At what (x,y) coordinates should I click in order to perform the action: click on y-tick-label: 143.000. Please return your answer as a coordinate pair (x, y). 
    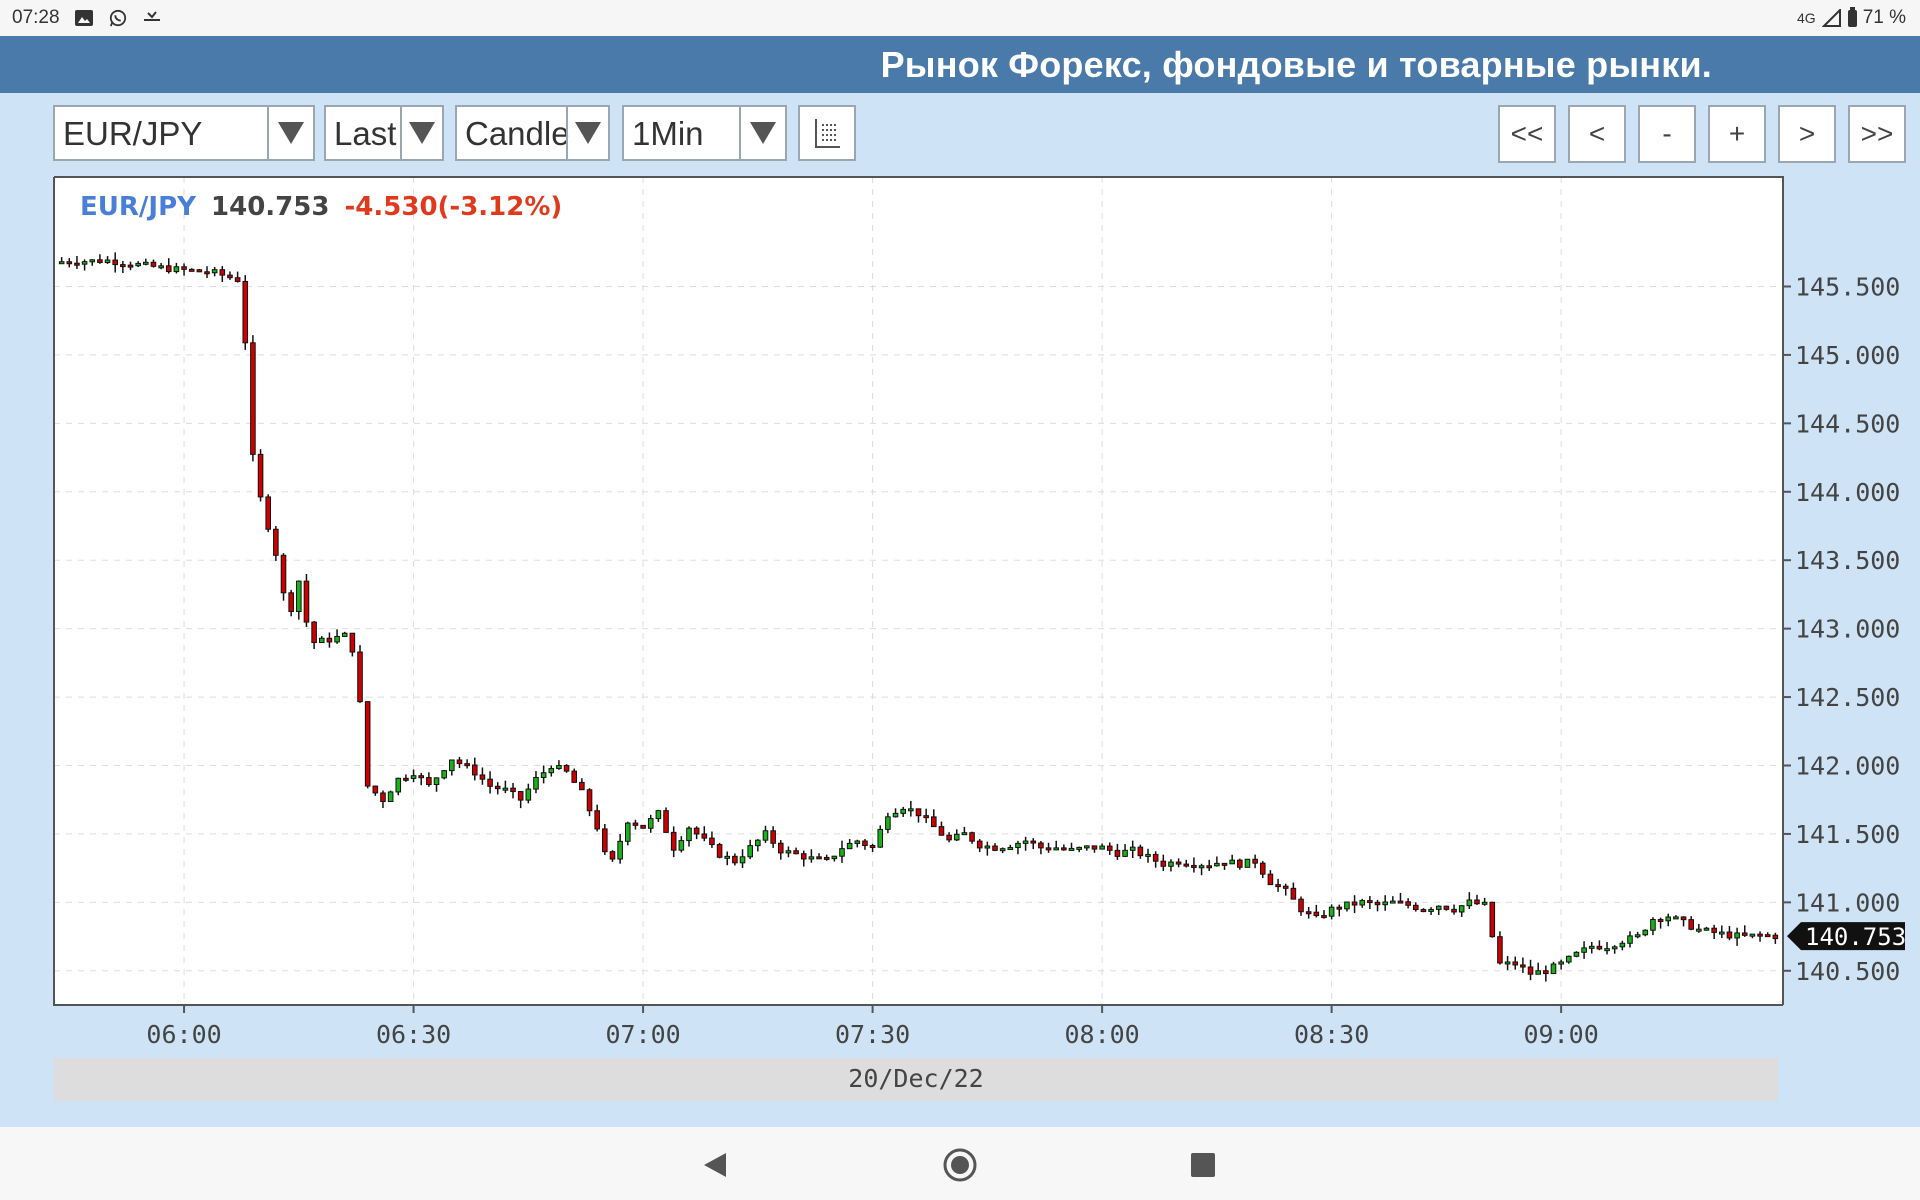
    Looking at the image, I should click on (1847, 629).